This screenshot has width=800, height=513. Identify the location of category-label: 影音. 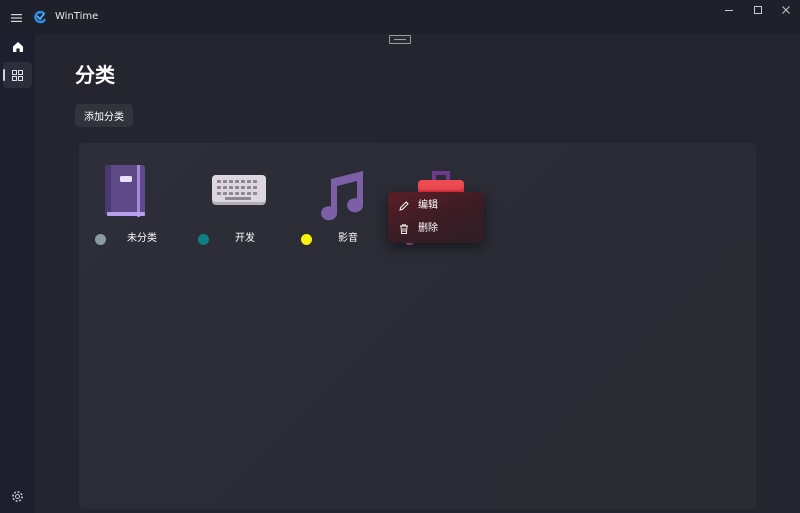
(348, 238).